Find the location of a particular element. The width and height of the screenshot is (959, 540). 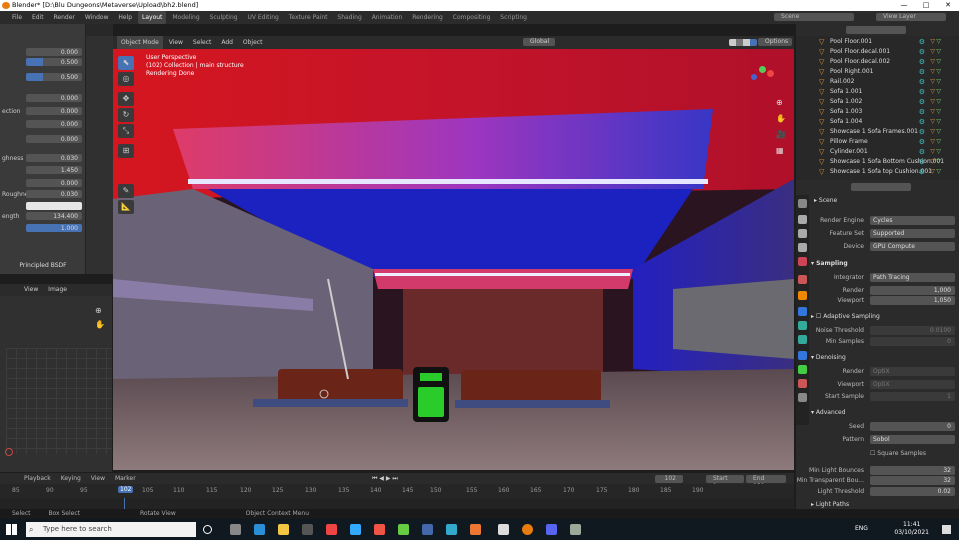

world-tab-icon is located at coordinates (802, 279).